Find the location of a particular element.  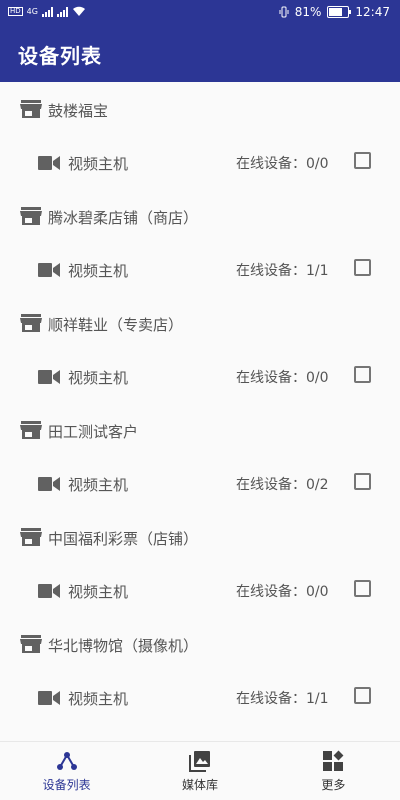

battery-icon is located at coordinates (339, 12).